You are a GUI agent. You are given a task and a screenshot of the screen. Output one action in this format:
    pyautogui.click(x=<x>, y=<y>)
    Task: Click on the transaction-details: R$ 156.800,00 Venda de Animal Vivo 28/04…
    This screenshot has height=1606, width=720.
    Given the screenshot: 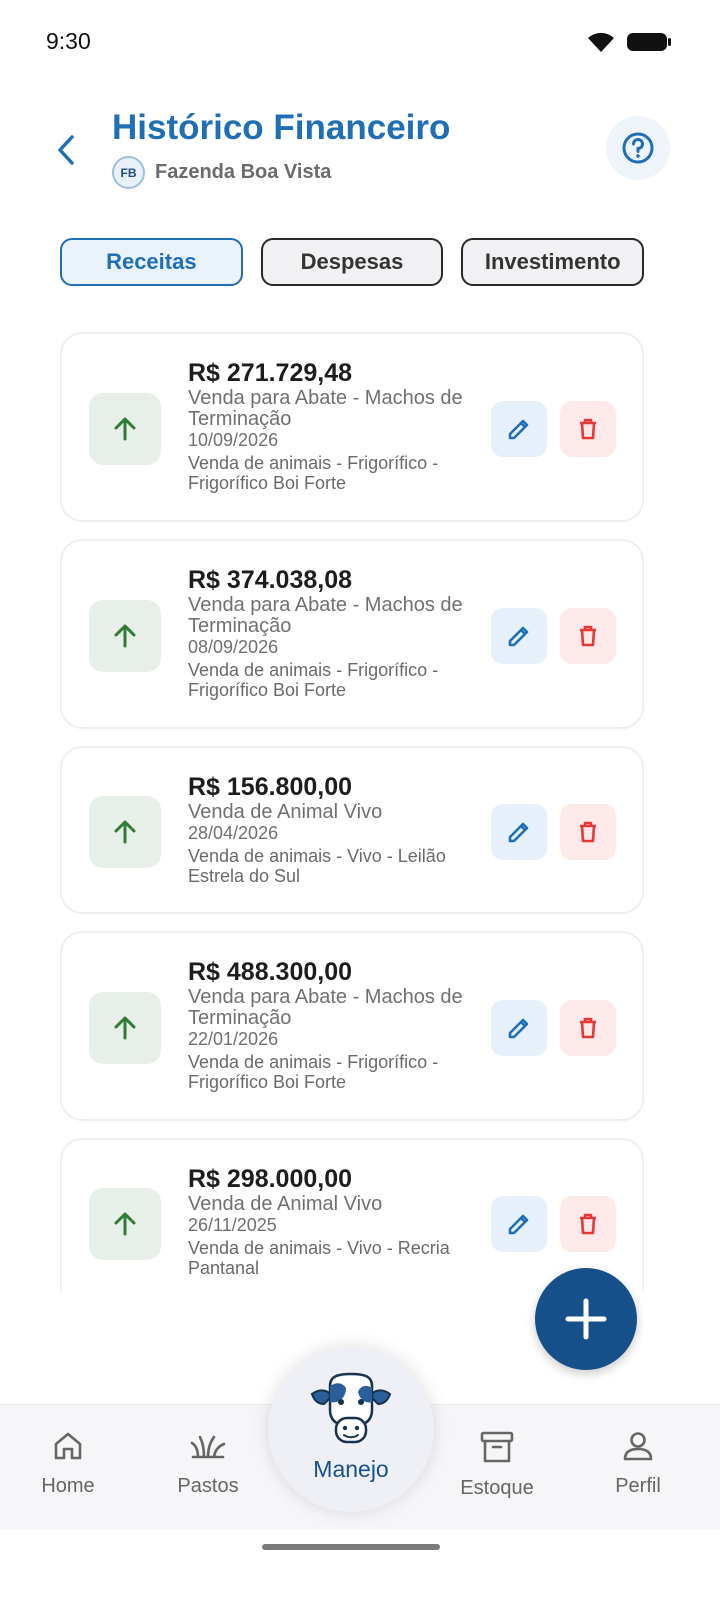 What is the action you would take?
    pyautogui.click(x=338, y=829)
    